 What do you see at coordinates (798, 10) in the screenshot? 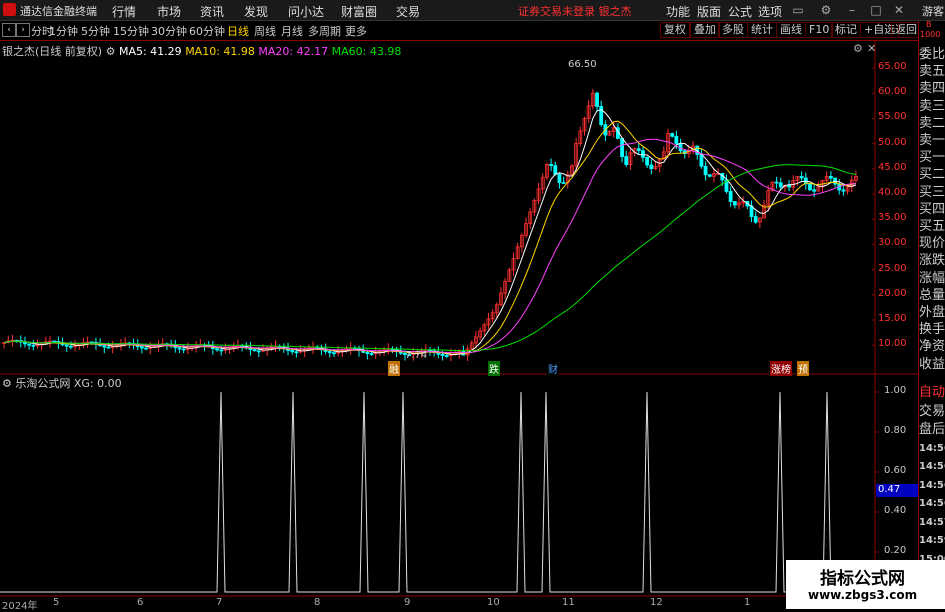
I see `restore-icon: ▭` at bounding box center [798, 10].